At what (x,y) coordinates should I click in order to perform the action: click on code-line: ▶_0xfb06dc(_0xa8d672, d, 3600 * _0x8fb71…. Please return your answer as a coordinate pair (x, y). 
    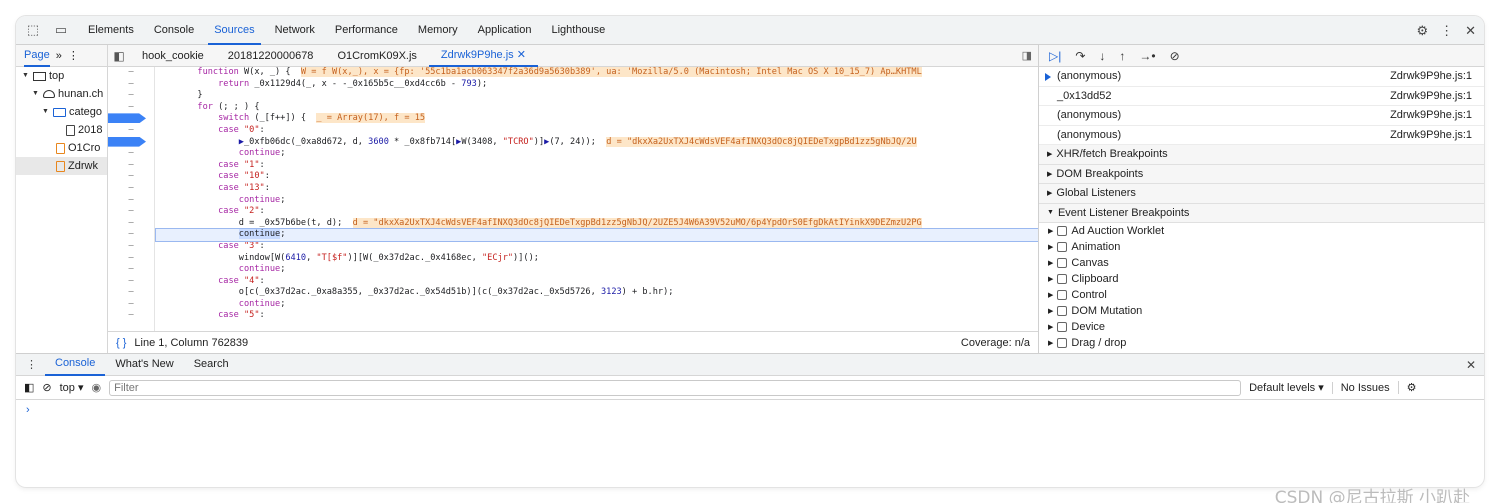
    Looking at the image, I should click on (597, 142).